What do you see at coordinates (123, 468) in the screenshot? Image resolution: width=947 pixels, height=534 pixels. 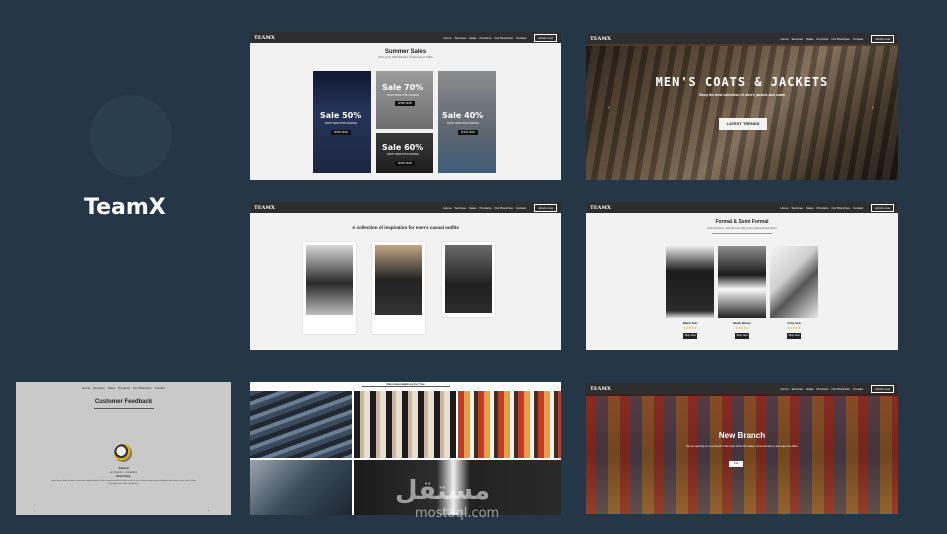 I see `reviewer-name: Ahmed` at bounding box center [123, 468].